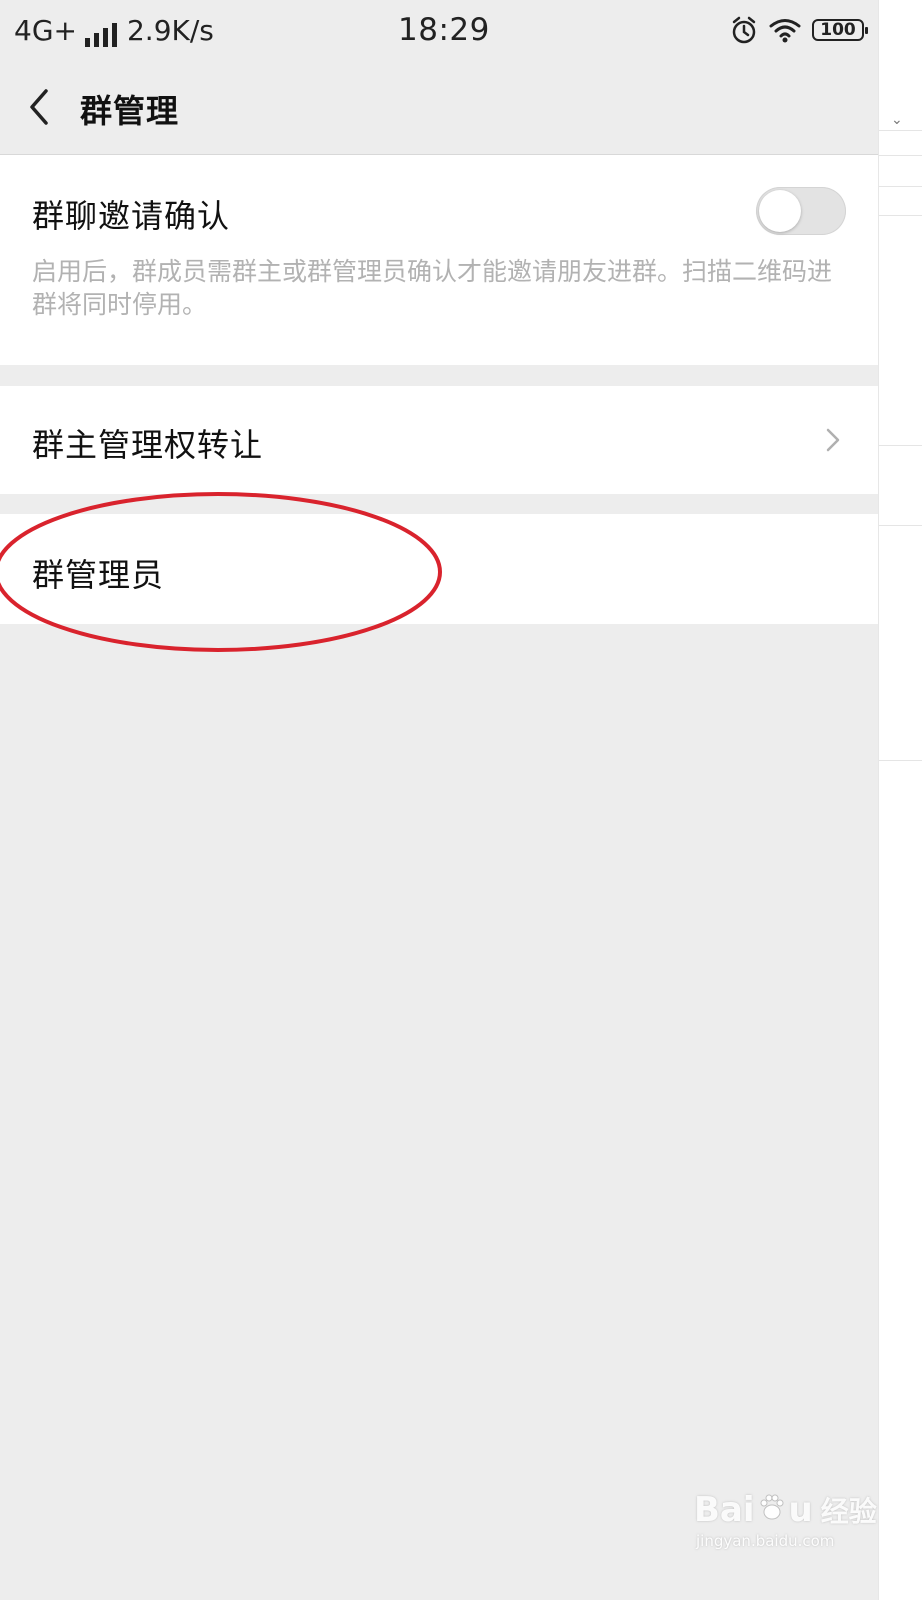  Describe the element at coordinates (900, 800) in the screenshot. I see `page-edge-strip: ⌄` at that location.